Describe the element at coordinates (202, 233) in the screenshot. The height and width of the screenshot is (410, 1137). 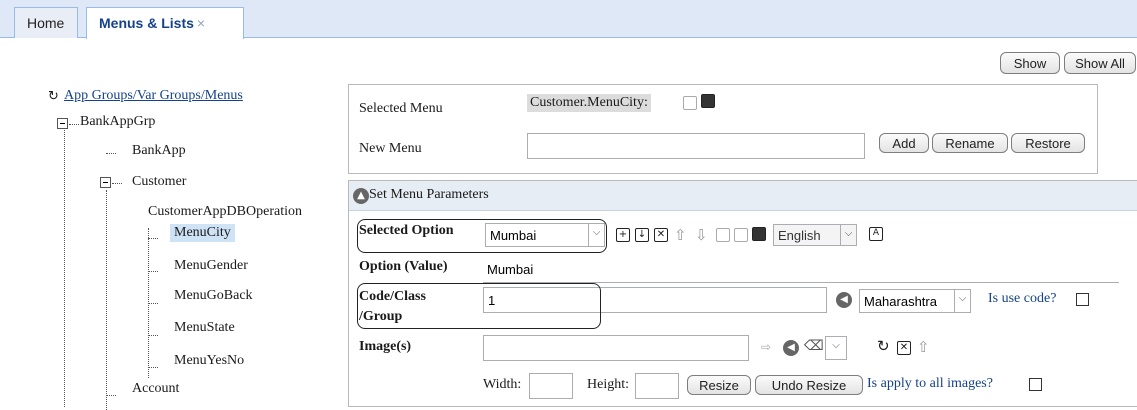
I see `tree-node-menucity: MenuCity` at that location.